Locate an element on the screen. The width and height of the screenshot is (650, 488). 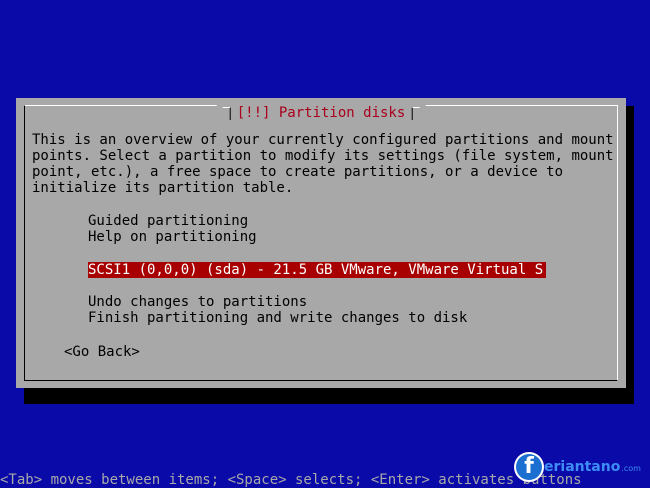
watermark-domain: .com is located at coordinates (631, 468).